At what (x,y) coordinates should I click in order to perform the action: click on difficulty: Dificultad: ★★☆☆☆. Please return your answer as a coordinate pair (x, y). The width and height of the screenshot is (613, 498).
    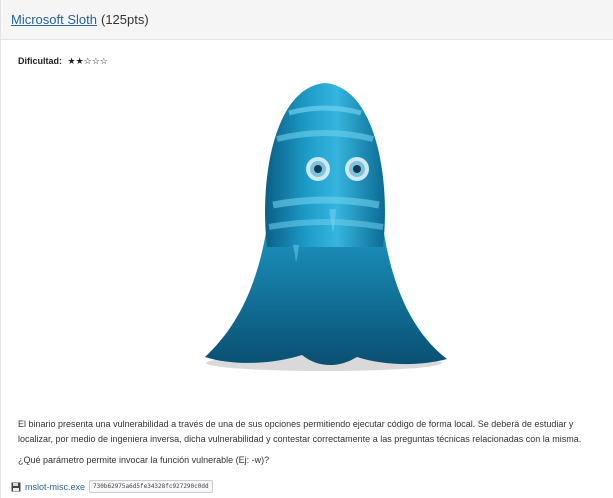
    Looking at the image, I should click on (63, 61).